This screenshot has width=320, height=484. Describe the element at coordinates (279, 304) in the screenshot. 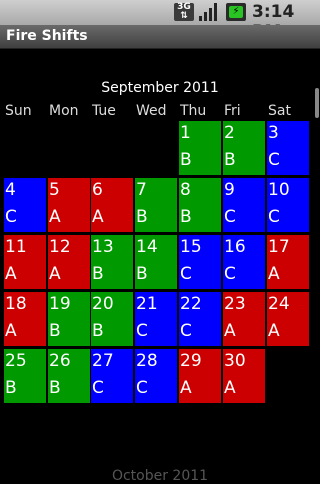

I see `day-number: 24` at that location.